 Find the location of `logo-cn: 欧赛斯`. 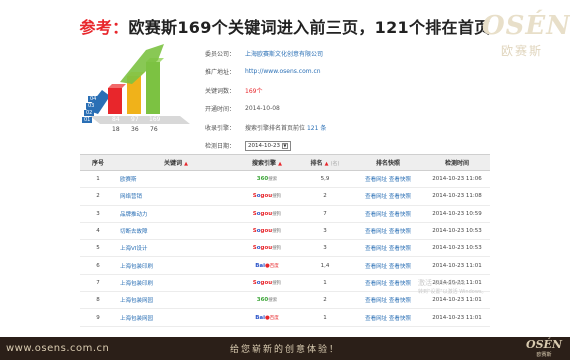

logo-cn: 欧赛斯 is located at coordinates (521, 51).